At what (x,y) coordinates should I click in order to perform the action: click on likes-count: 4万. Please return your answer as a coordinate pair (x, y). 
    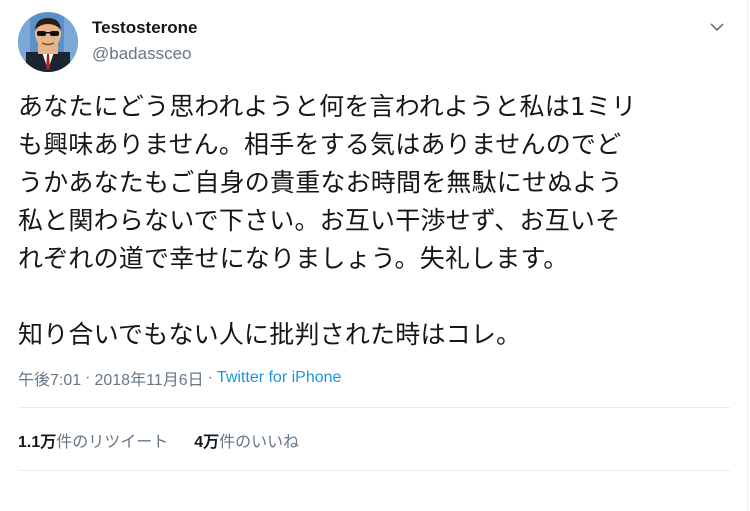
    Looking at the image, I should click on (207, 442).